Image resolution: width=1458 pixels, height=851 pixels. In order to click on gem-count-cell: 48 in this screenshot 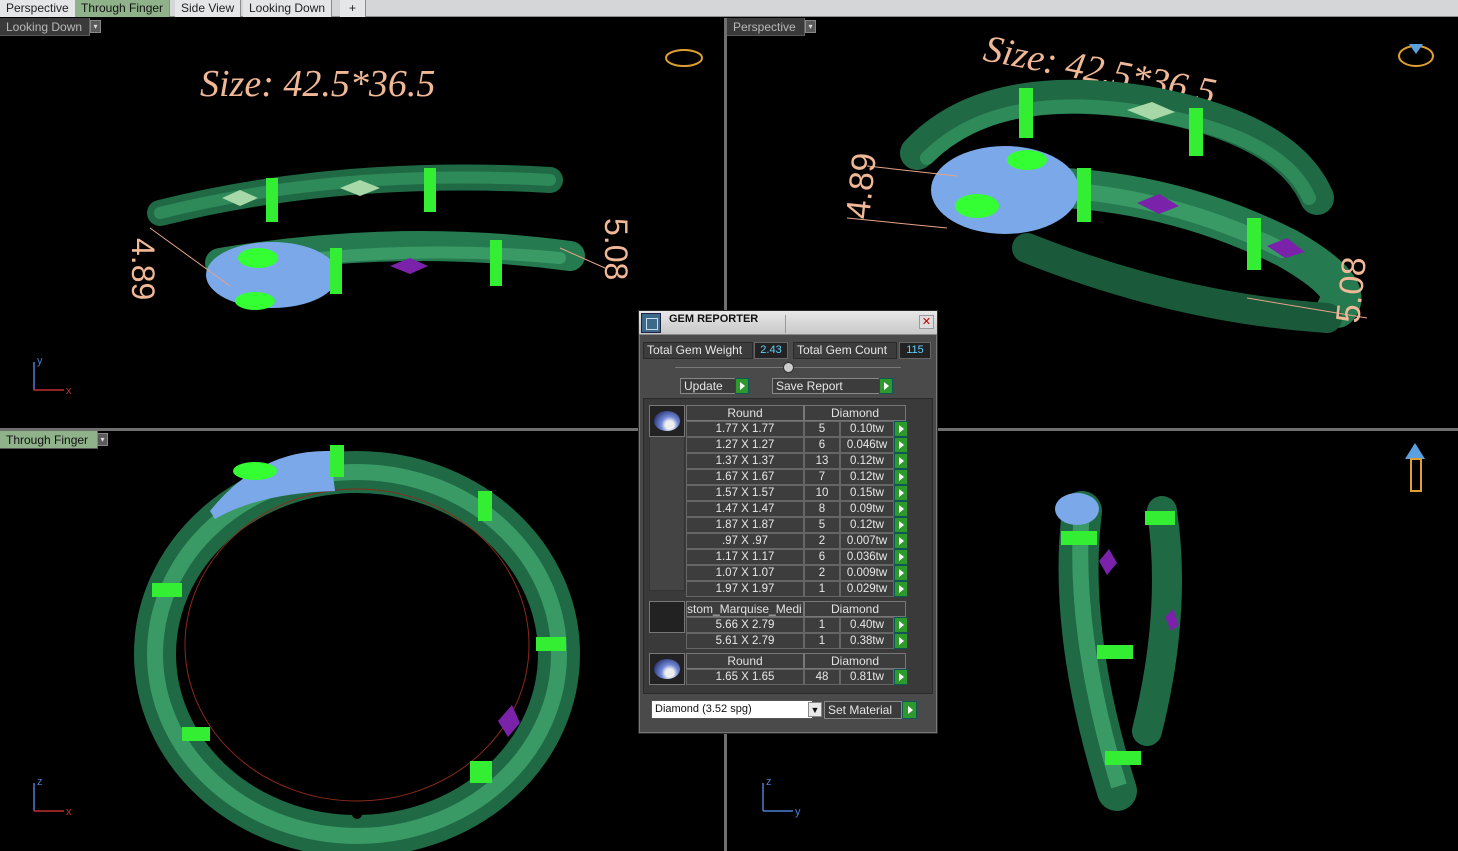, I will do `click(822, 677)`.